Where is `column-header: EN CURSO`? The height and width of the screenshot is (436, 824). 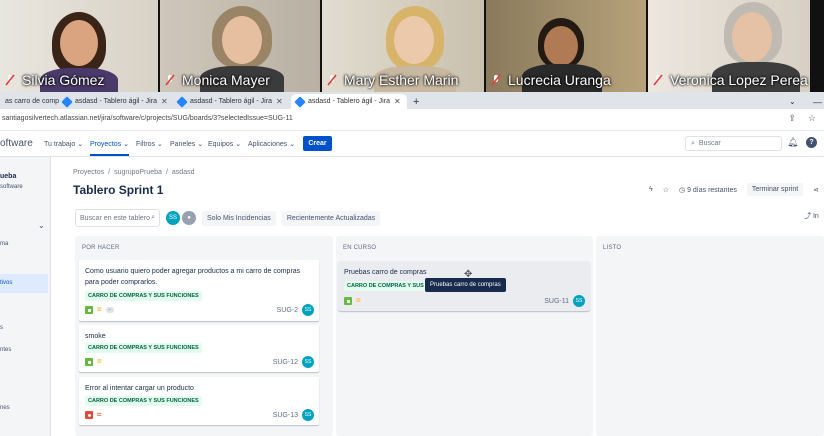 column-header: EN CURSO is located at coordinates (360, 248).